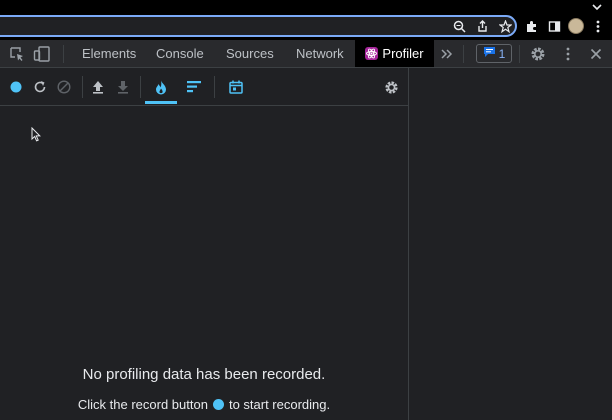  What do you see at coordinates (64, 87) in the screenshot?
I see `clear-profiling-icon` at bounding box center [64, 87].